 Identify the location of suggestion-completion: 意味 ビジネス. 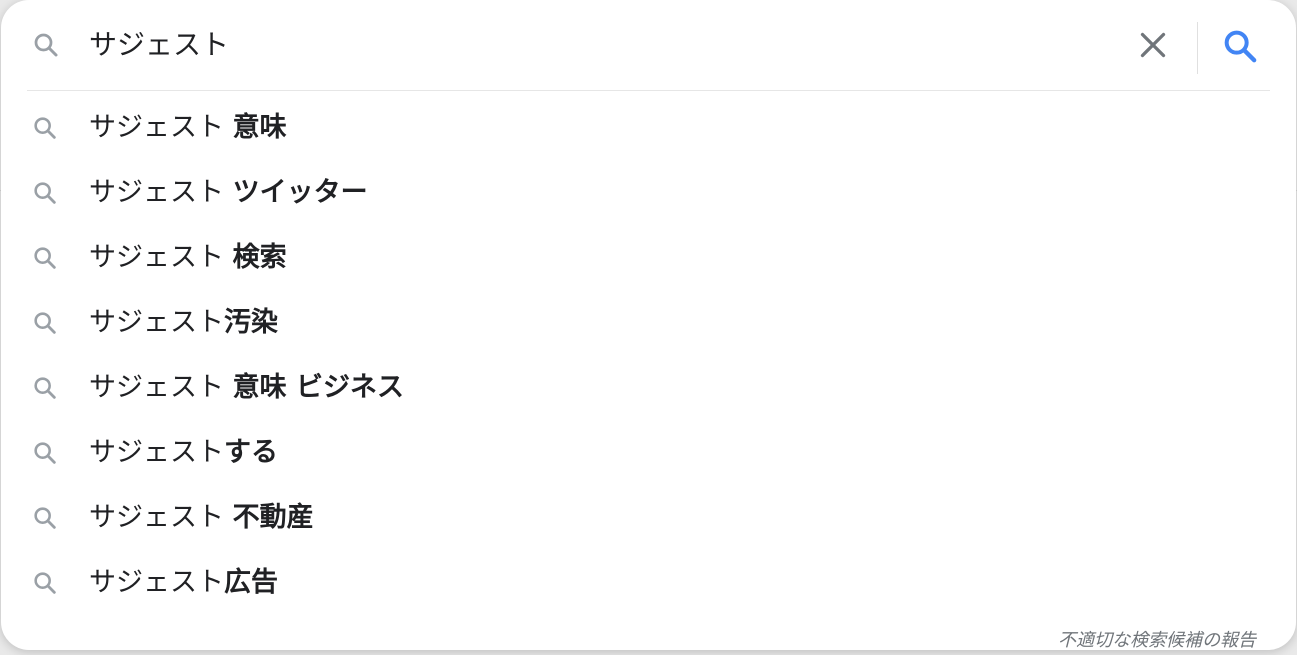
(318, 387).